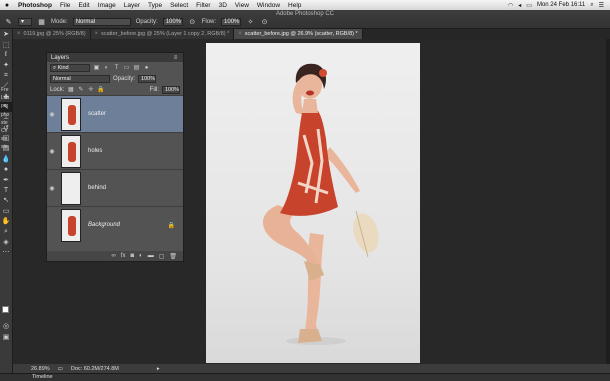 This screenshot has height=381, width=610. I want to click on filter-shape-icon: ▭, so click(126, 67).